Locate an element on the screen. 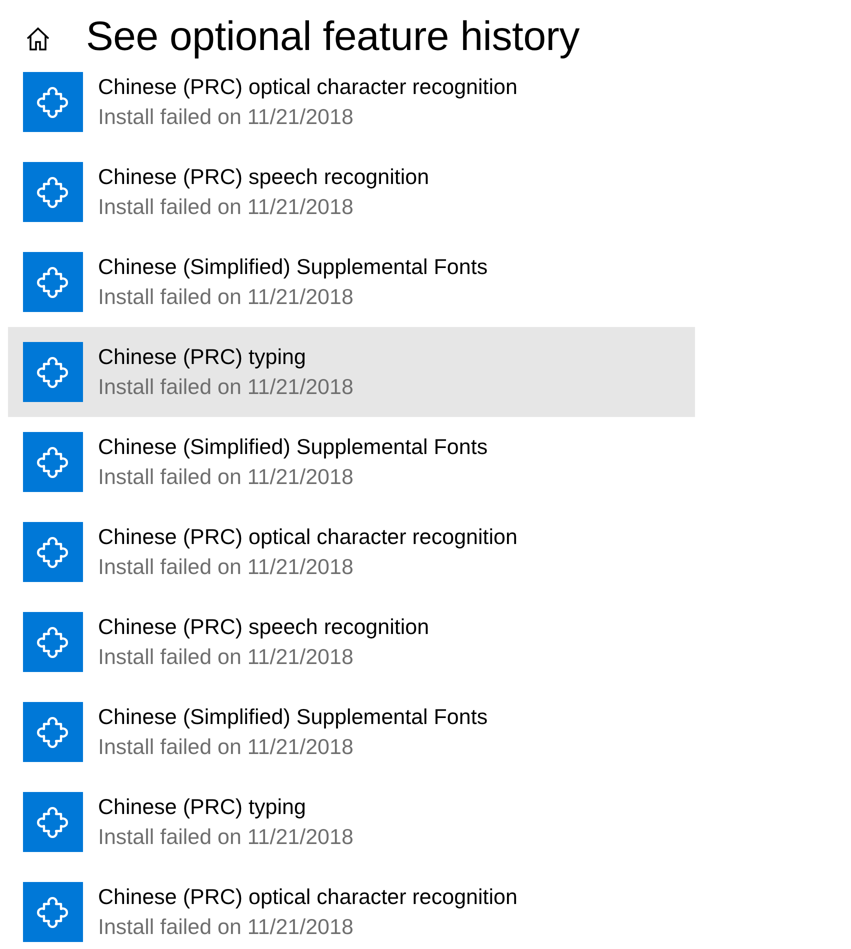  page-title: See optional feature history is located at coordinates (333, 36).